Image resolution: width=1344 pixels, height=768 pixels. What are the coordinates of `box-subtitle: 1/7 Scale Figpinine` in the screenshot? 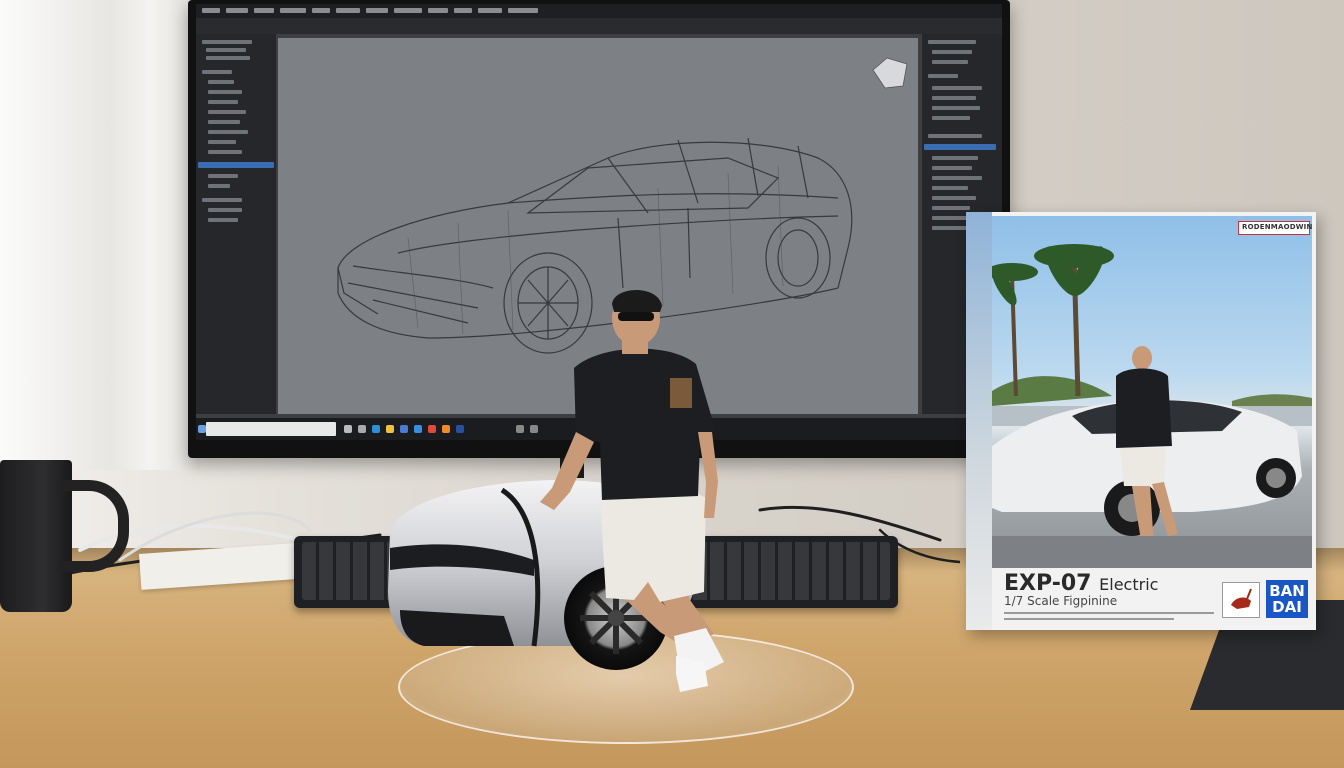 It's located at (1061, 601).